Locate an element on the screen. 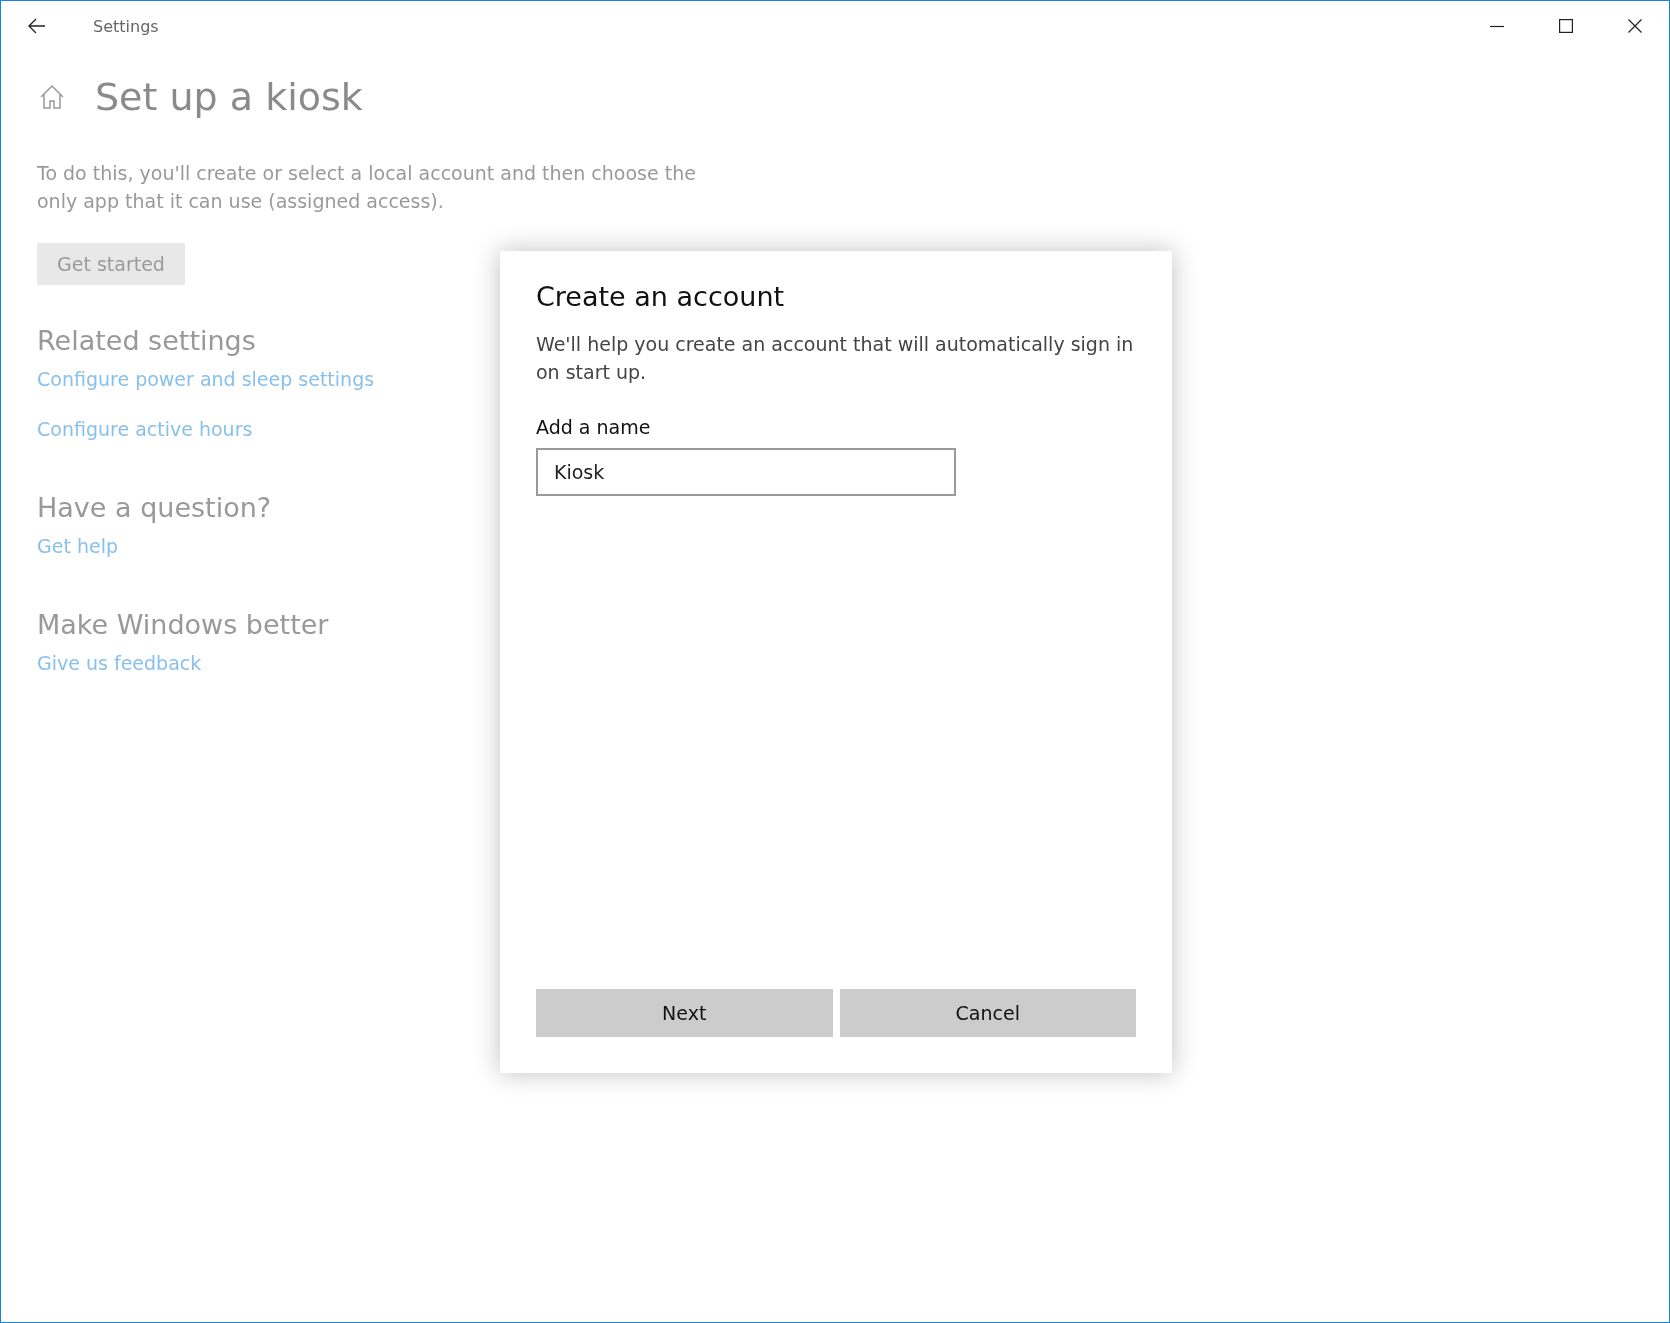 This screenshot has height=1323, width=1670. home-icon is located at coordinates (52, 97).